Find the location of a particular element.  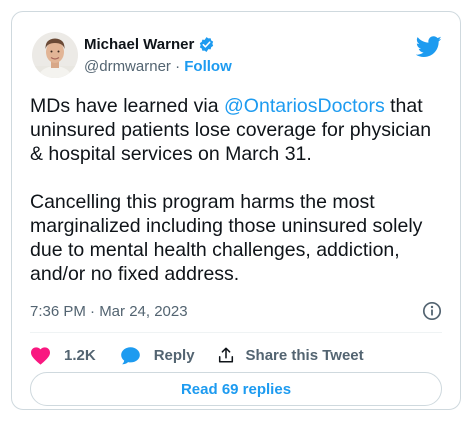

mention-link: @OntariosDoctors is located at coordinates (304, 106).